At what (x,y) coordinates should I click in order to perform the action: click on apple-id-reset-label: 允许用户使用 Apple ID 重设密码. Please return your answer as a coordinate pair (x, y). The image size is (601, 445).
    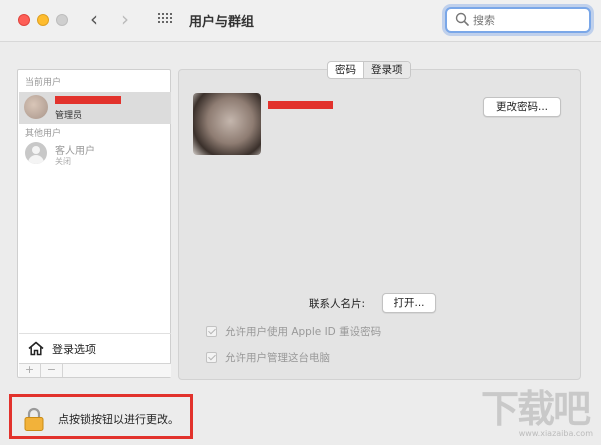
    Looking at the image, I should click on (303, 332).